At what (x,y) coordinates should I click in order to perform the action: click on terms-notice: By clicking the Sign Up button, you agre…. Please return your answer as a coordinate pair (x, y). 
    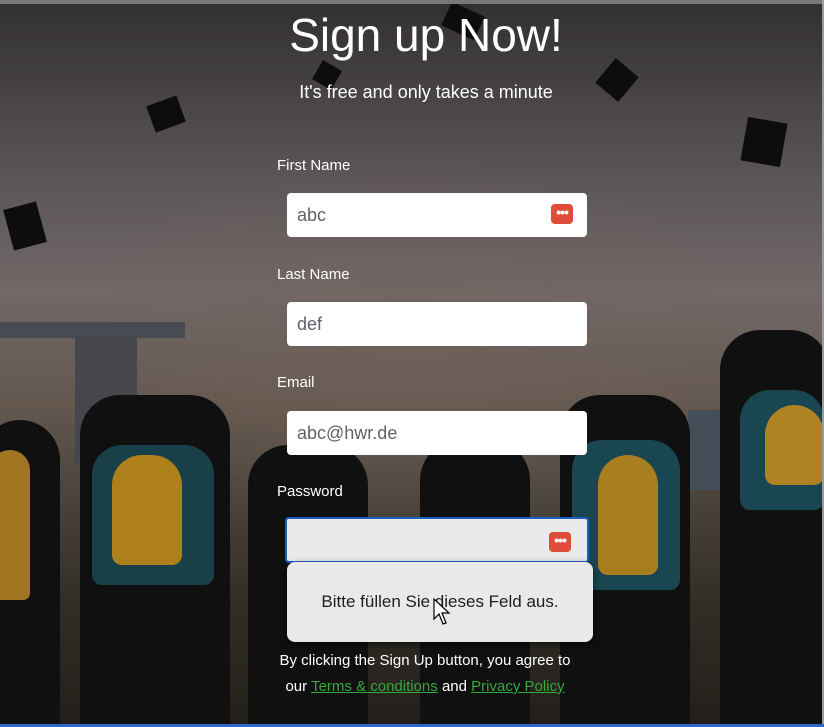
    Looking at the image, I should click on (425, 674).